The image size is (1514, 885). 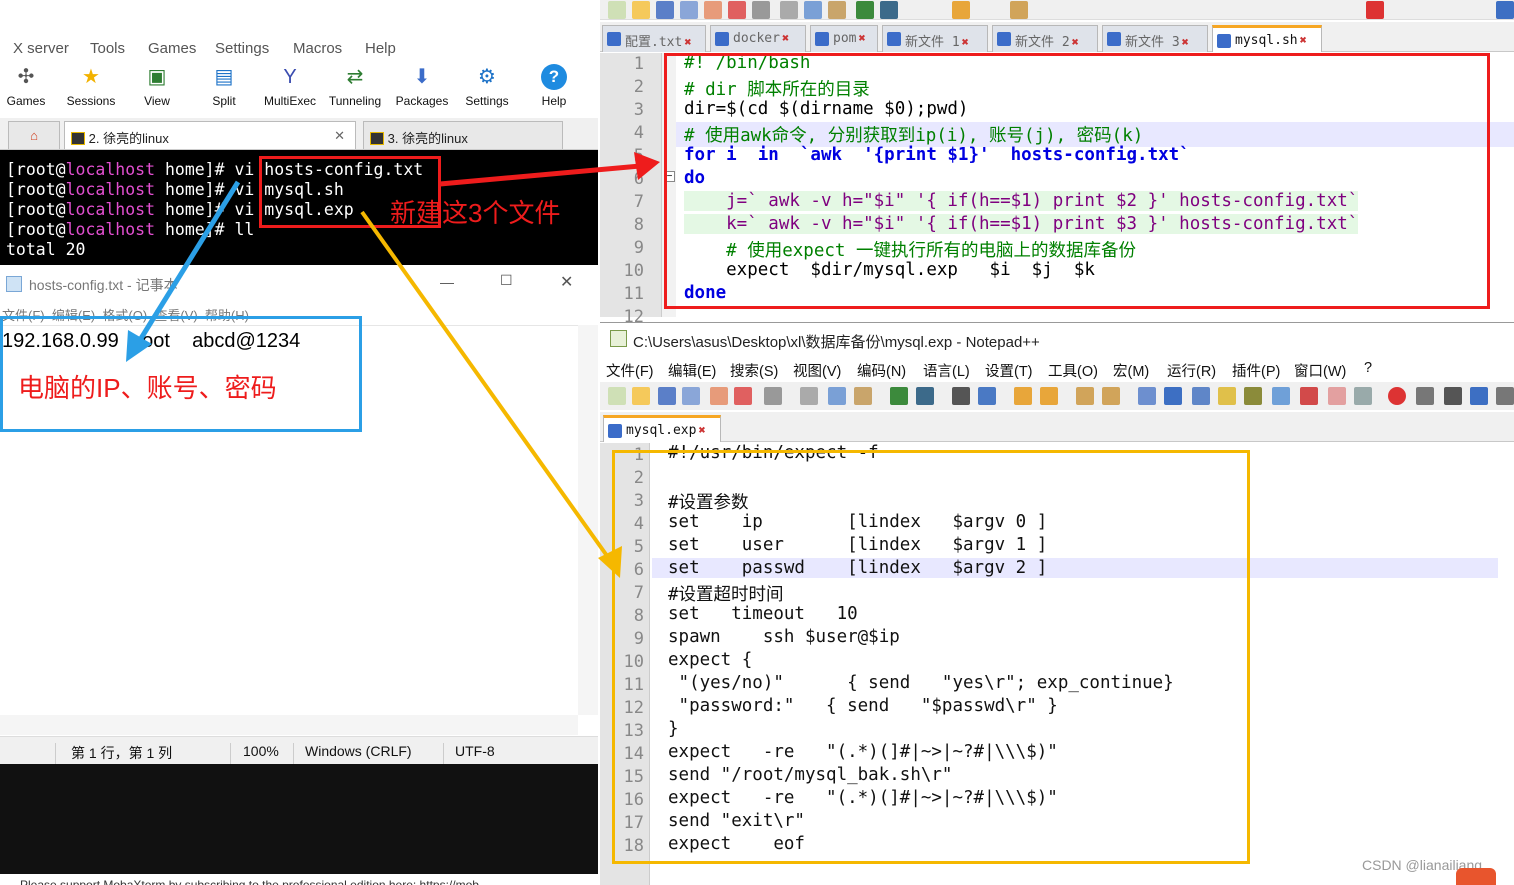 What do you see at coordinates (189, 261) in the screenshot?
I see `blue-arrow-line` at bounding box center [189, 261].